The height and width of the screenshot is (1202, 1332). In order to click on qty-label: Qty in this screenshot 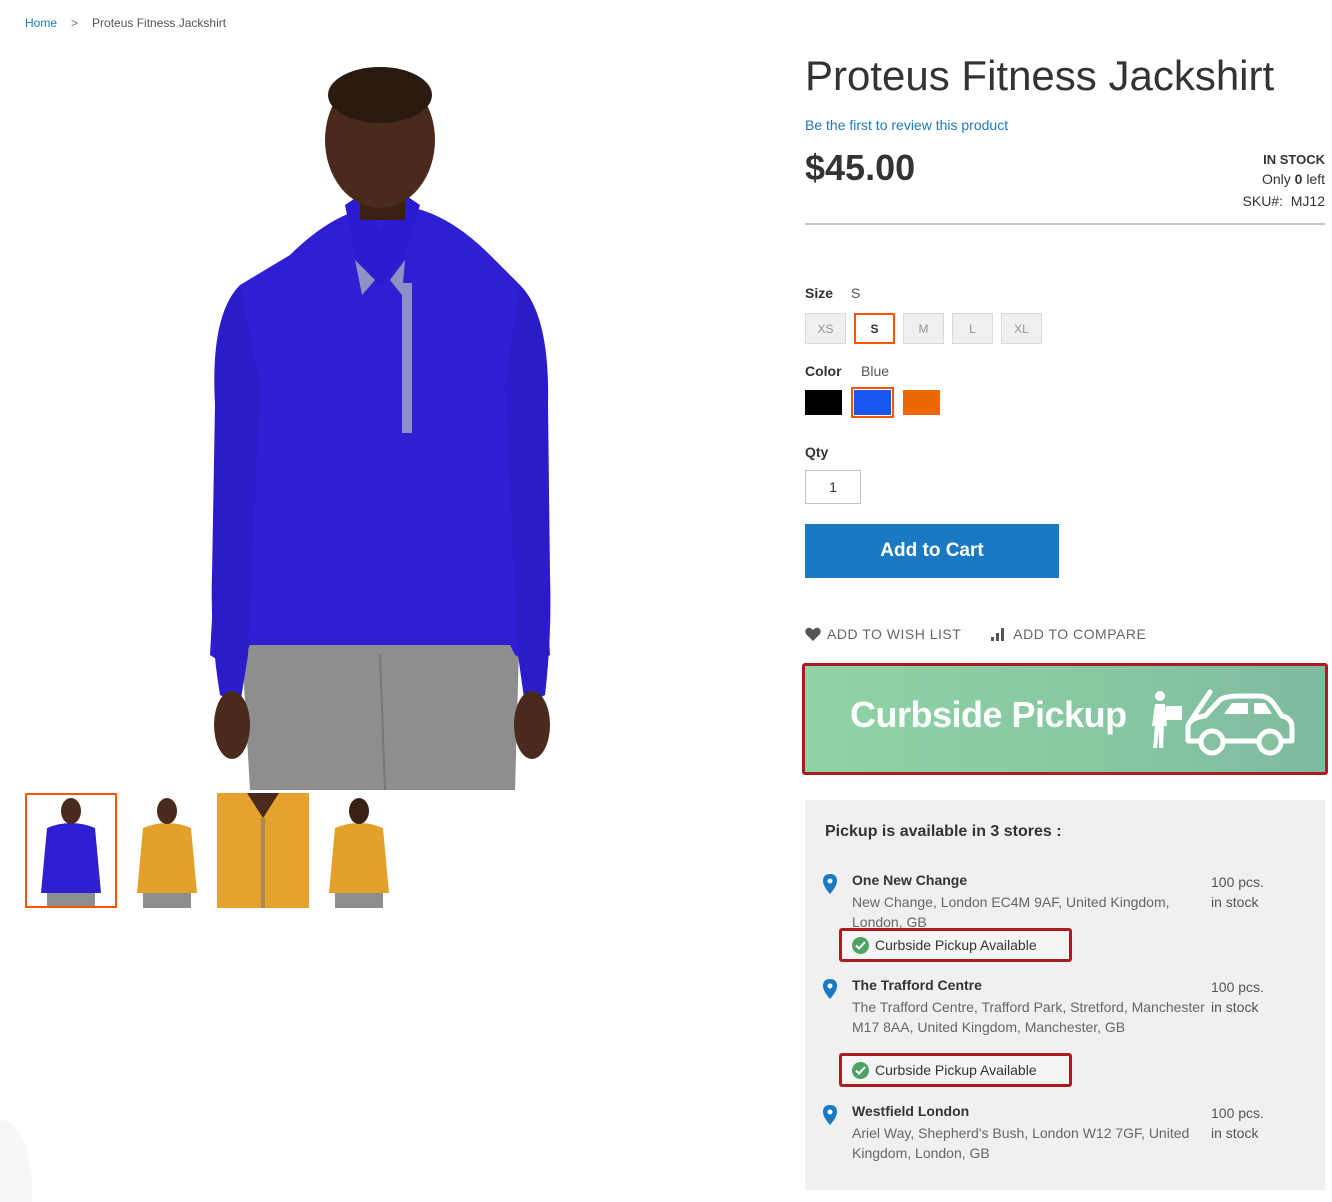, I will do `click(817, 452)`.